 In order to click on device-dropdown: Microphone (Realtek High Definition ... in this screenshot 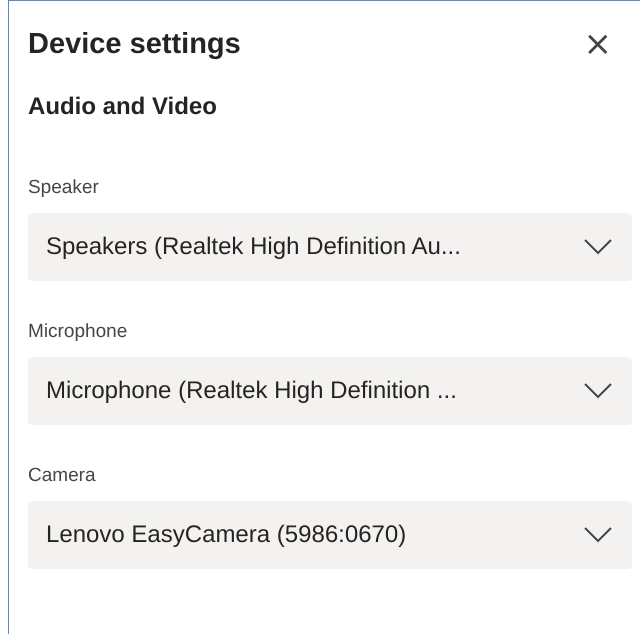, I will do `click(330, 391)`.